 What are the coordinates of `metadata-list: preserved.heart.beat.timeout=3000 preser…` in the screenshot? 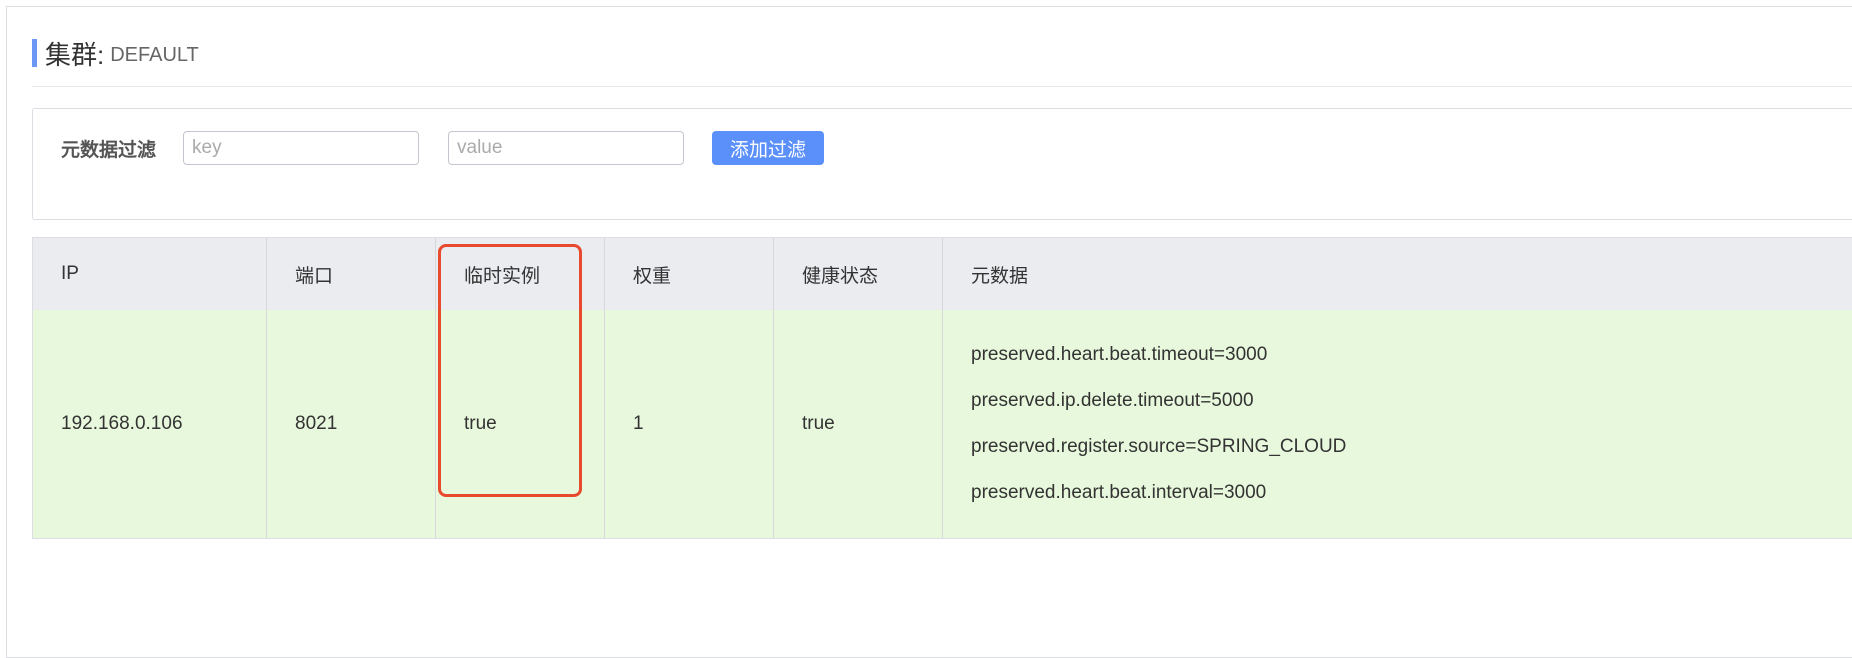 It's located at (1158, 424).